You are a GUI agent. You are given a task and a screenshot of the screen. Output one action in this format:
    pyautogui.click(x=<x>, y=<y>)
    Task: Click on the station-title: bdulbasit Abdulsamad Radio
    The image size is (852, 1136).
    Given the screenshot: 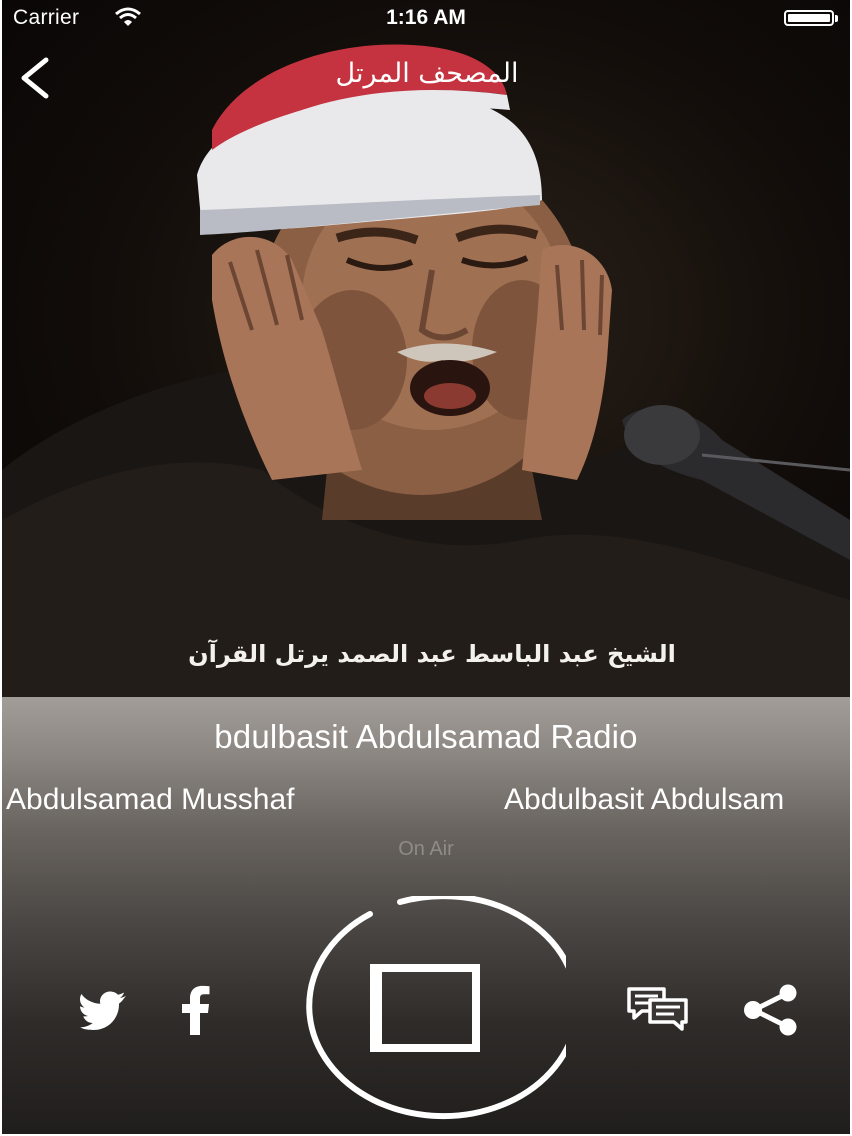 What is the action you would take?
    pyautogui.click(x=426, y=736)
    